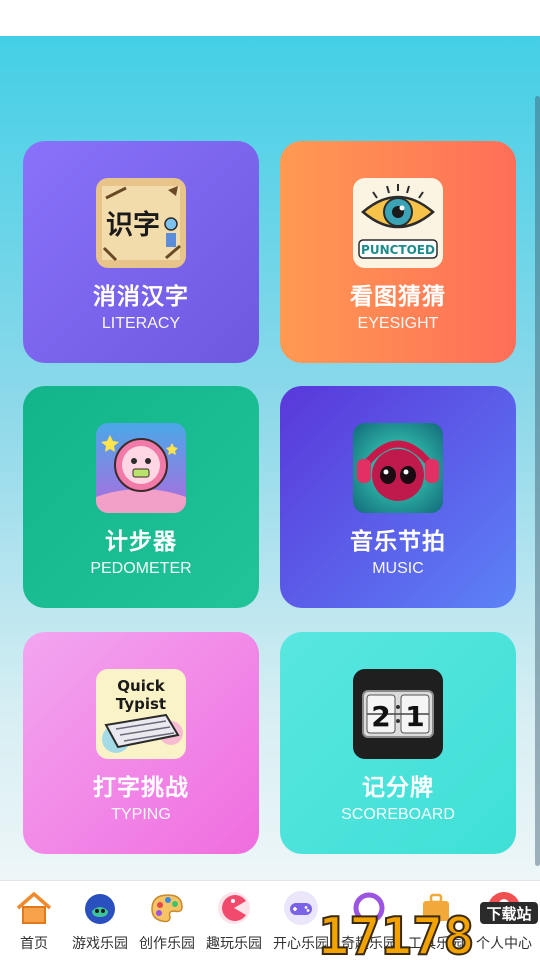 The height and width of the screenshot is (960, 540). Describe the element at coordinates (141, 686) in the screenshot. I see `svg-text: Quick` at that location.